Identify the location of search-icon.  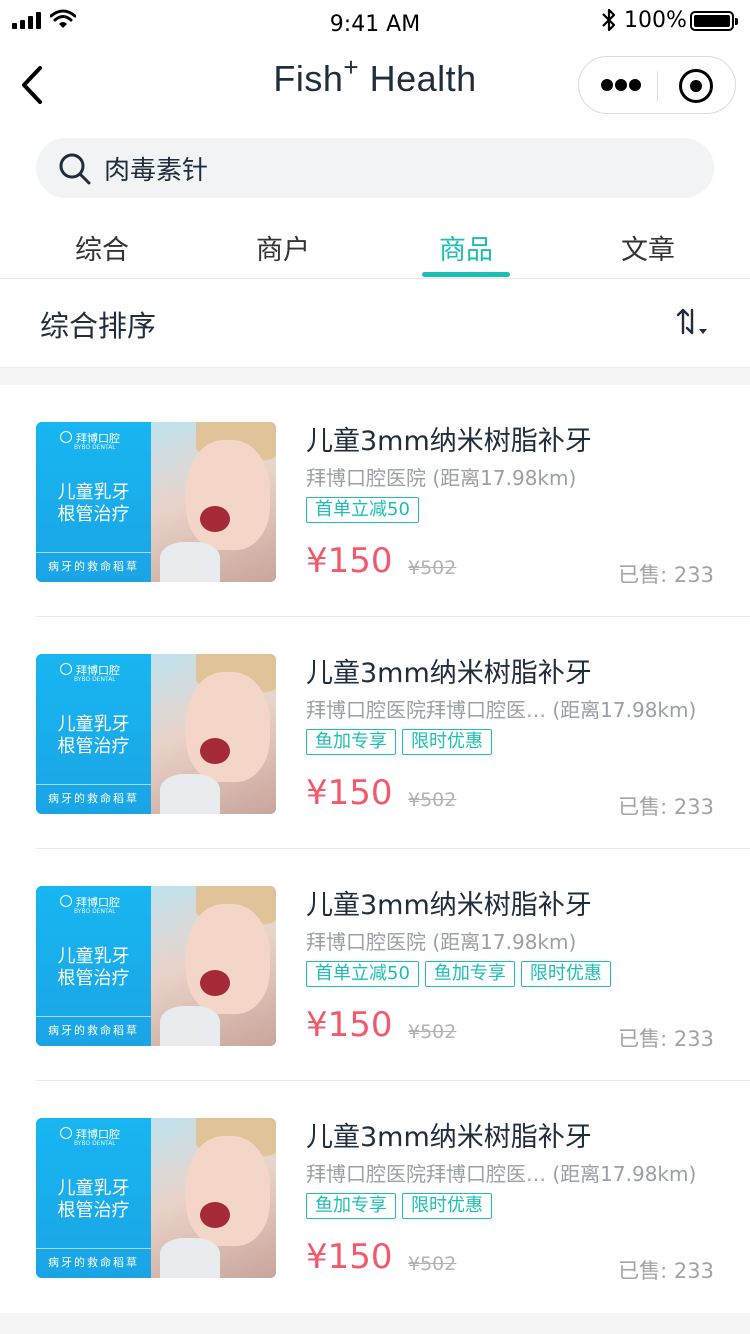
(75, 169).